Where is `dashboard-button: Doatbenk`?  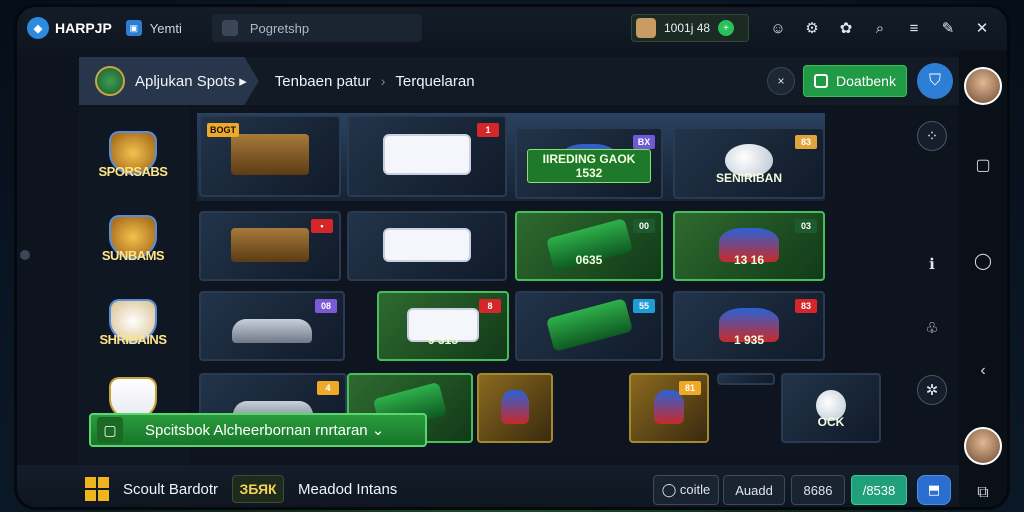 dashboard-button: Doatbenk is located at coordinates (855, 81).